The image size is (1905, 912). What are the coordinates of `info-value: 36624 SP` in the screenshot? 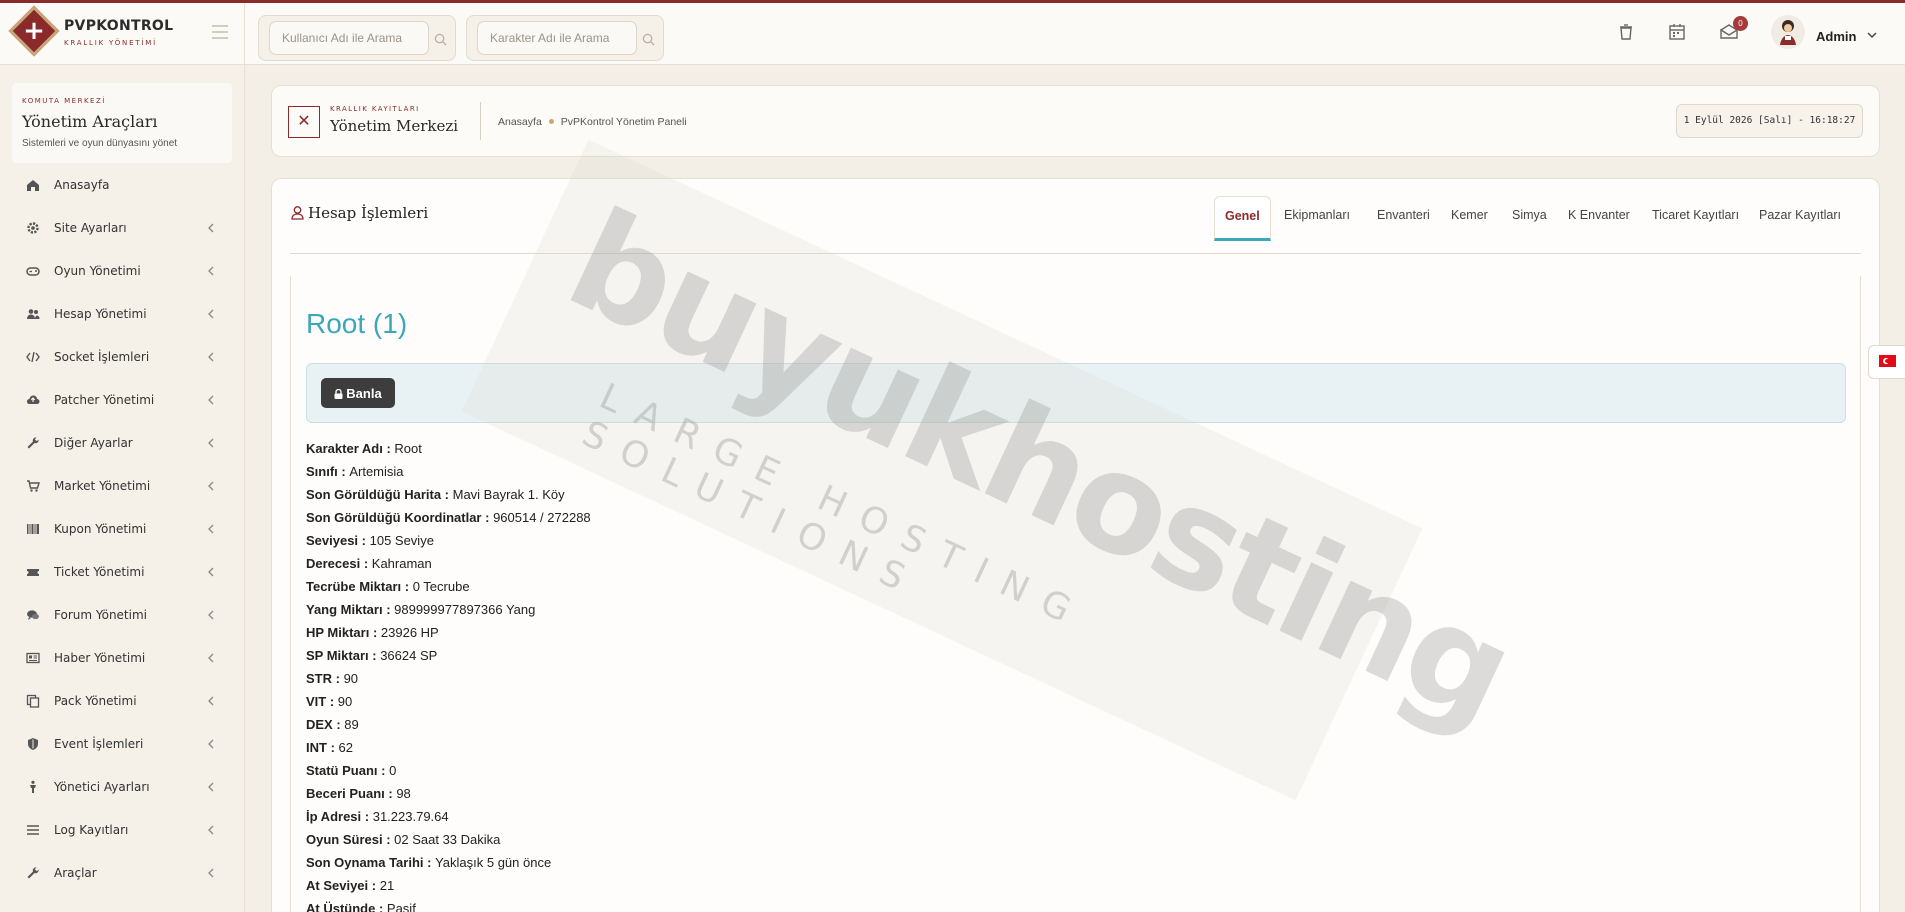 It's located at (409, 655).